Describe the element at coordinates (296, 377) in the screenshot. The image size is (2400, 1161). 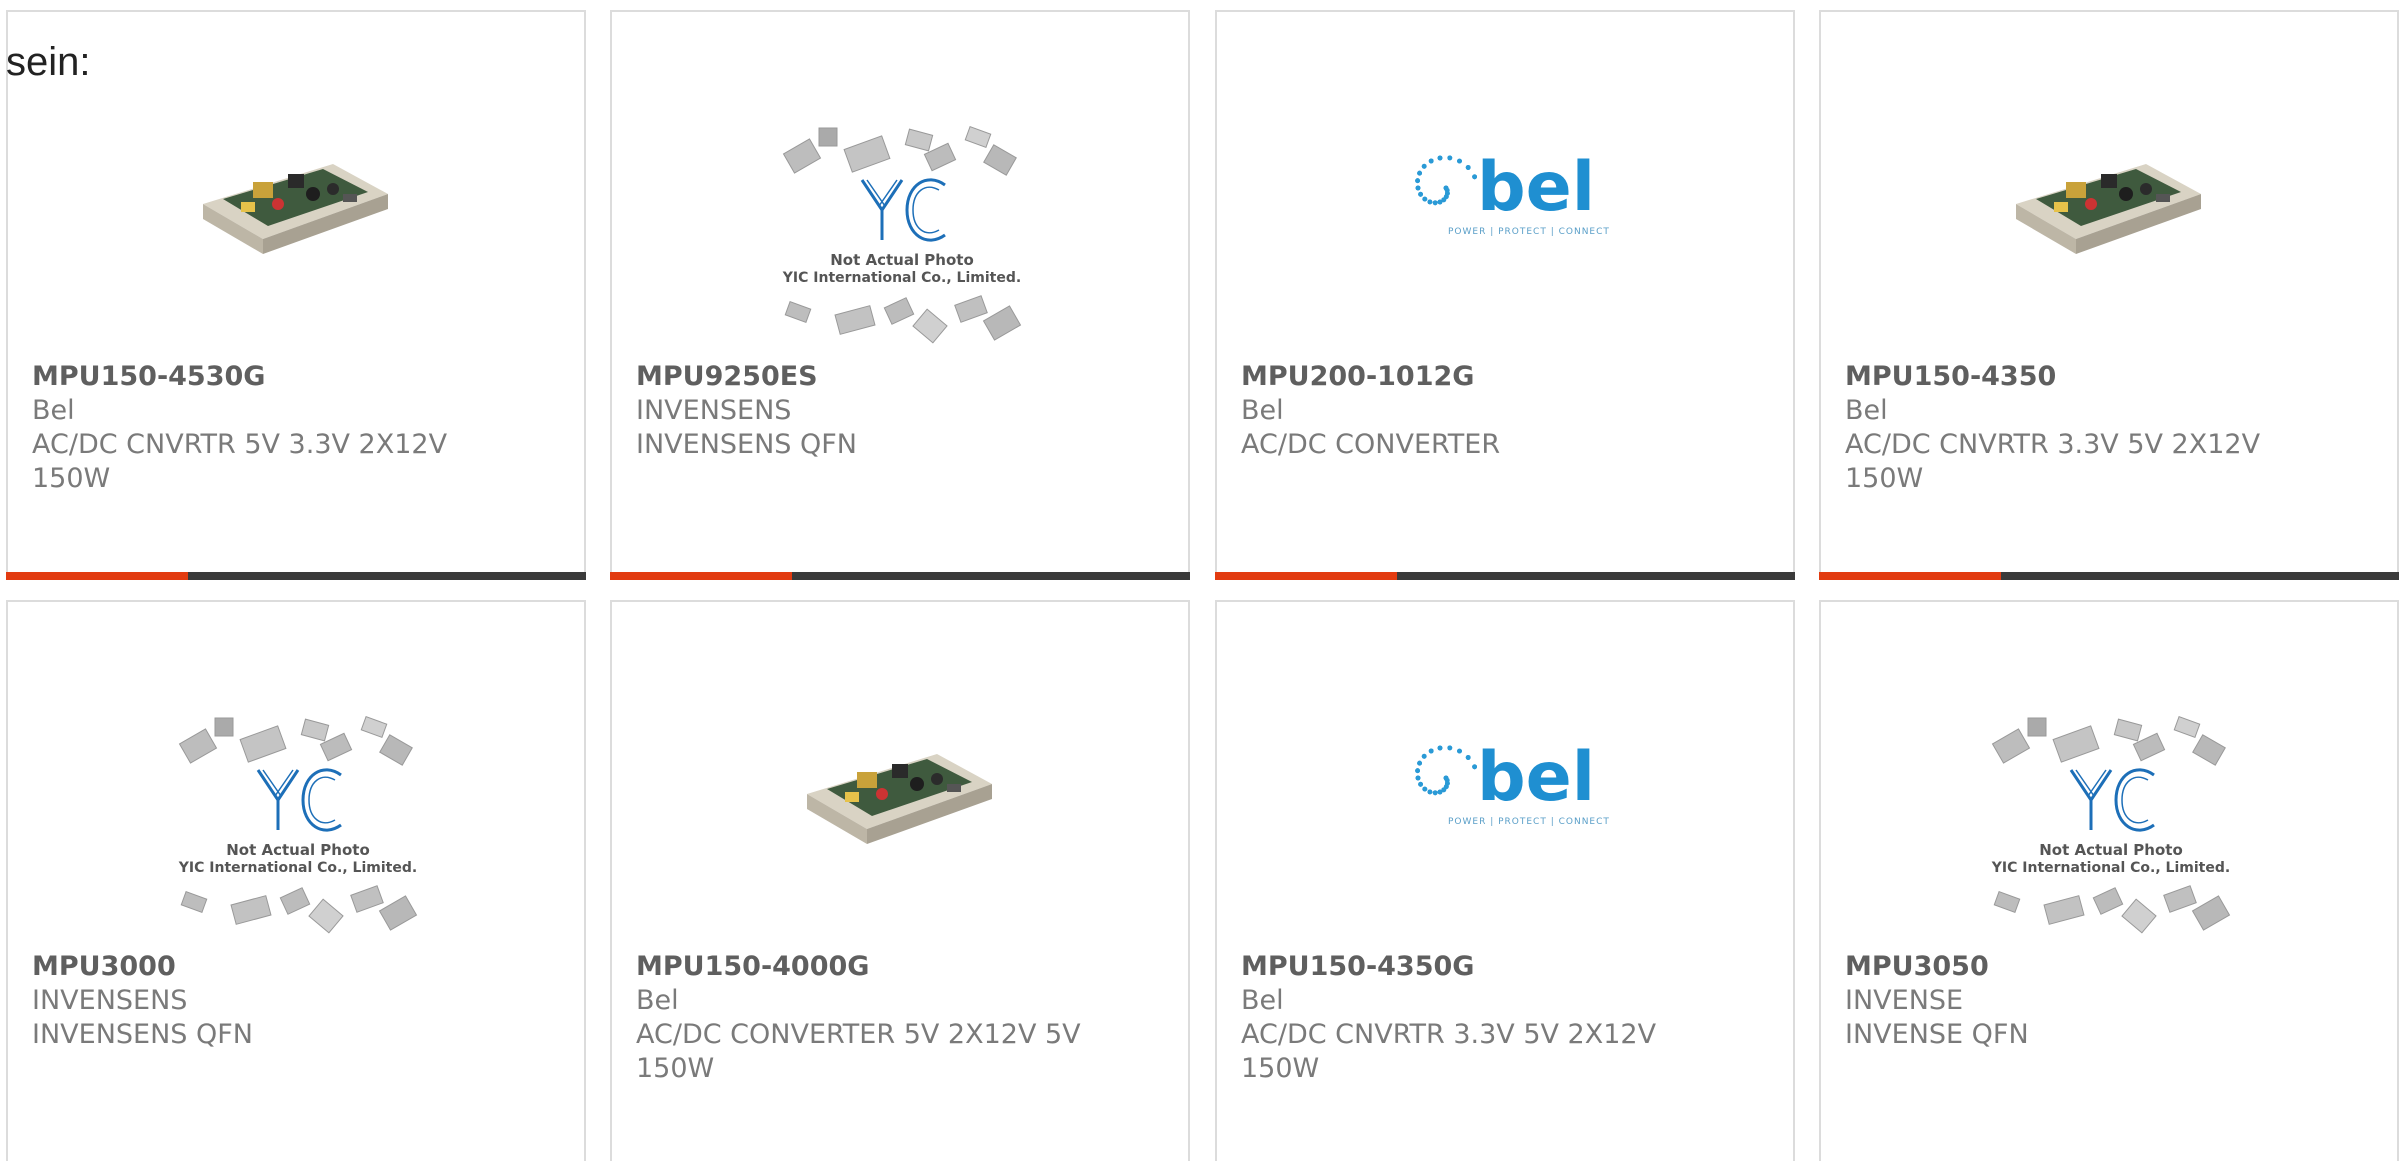
I see `part-number: MPU150-4530G` at that location.